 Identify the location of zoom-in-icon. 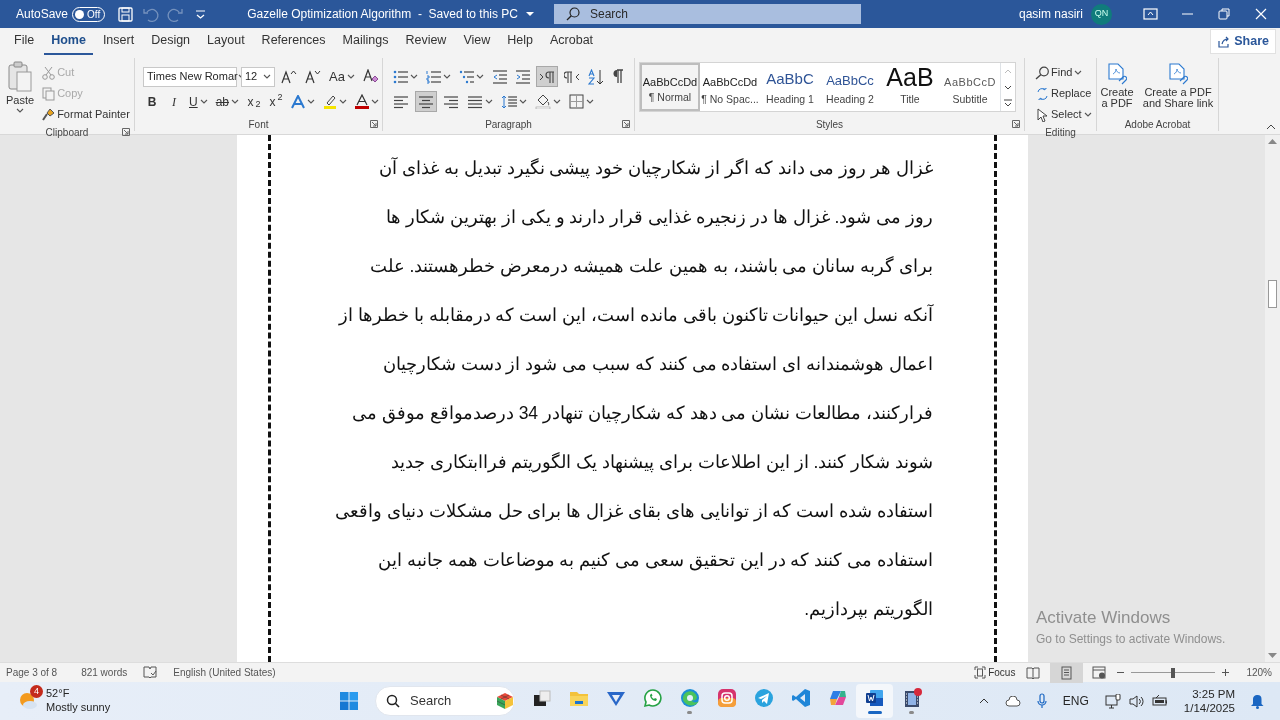
(1226, 672).